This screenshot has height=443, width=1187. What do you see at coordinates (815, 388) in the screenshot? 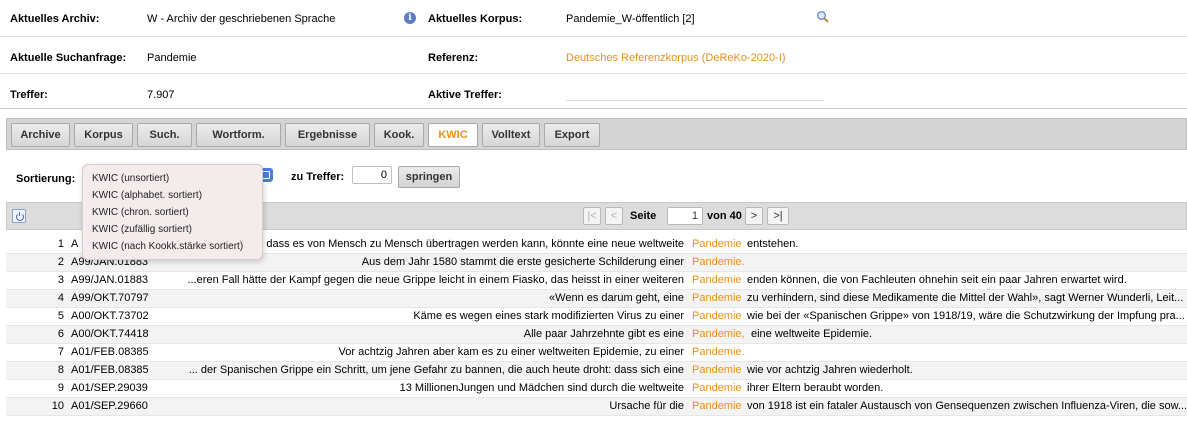
I see `row-right-context: ihrer Eltern beraubt worden.` at bounding box center [815, 388].